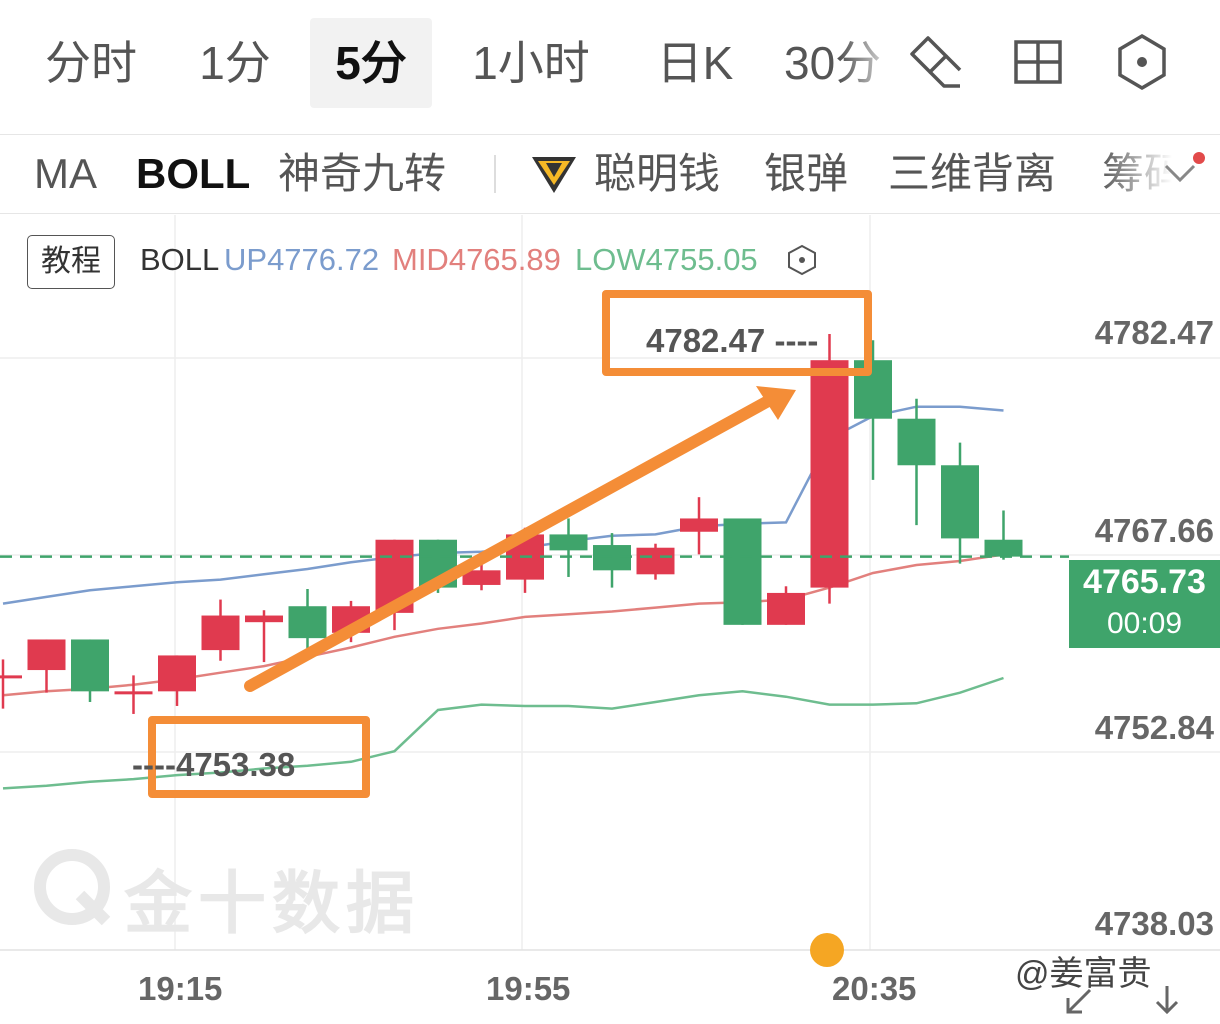  I want to click on indicator-boll: BOLL, so click(193, 174).